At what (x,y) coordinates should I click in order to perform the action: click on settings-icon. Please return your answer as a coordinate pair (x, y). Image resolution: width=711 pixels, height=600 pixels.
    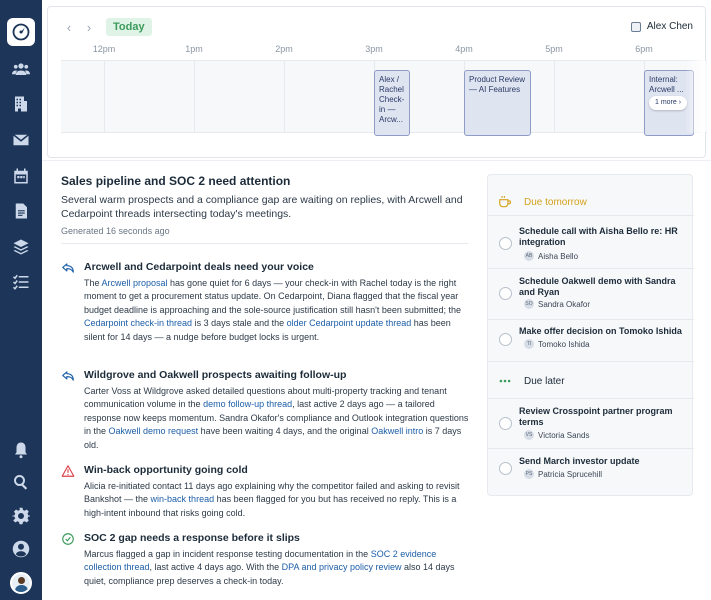
    Looking at the image, I should click on (21, 516).